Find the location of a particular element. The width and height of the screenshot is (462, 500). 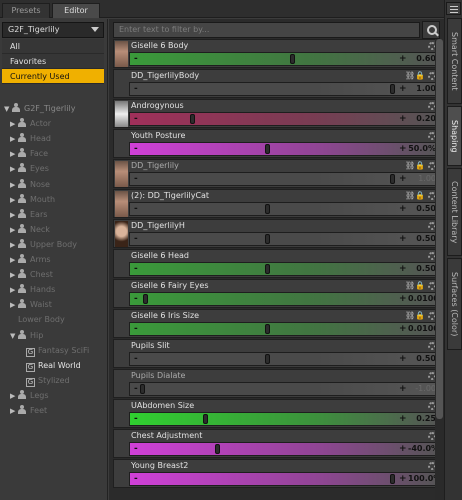

property-value: 0.25 is located at coordinates (422, 419).